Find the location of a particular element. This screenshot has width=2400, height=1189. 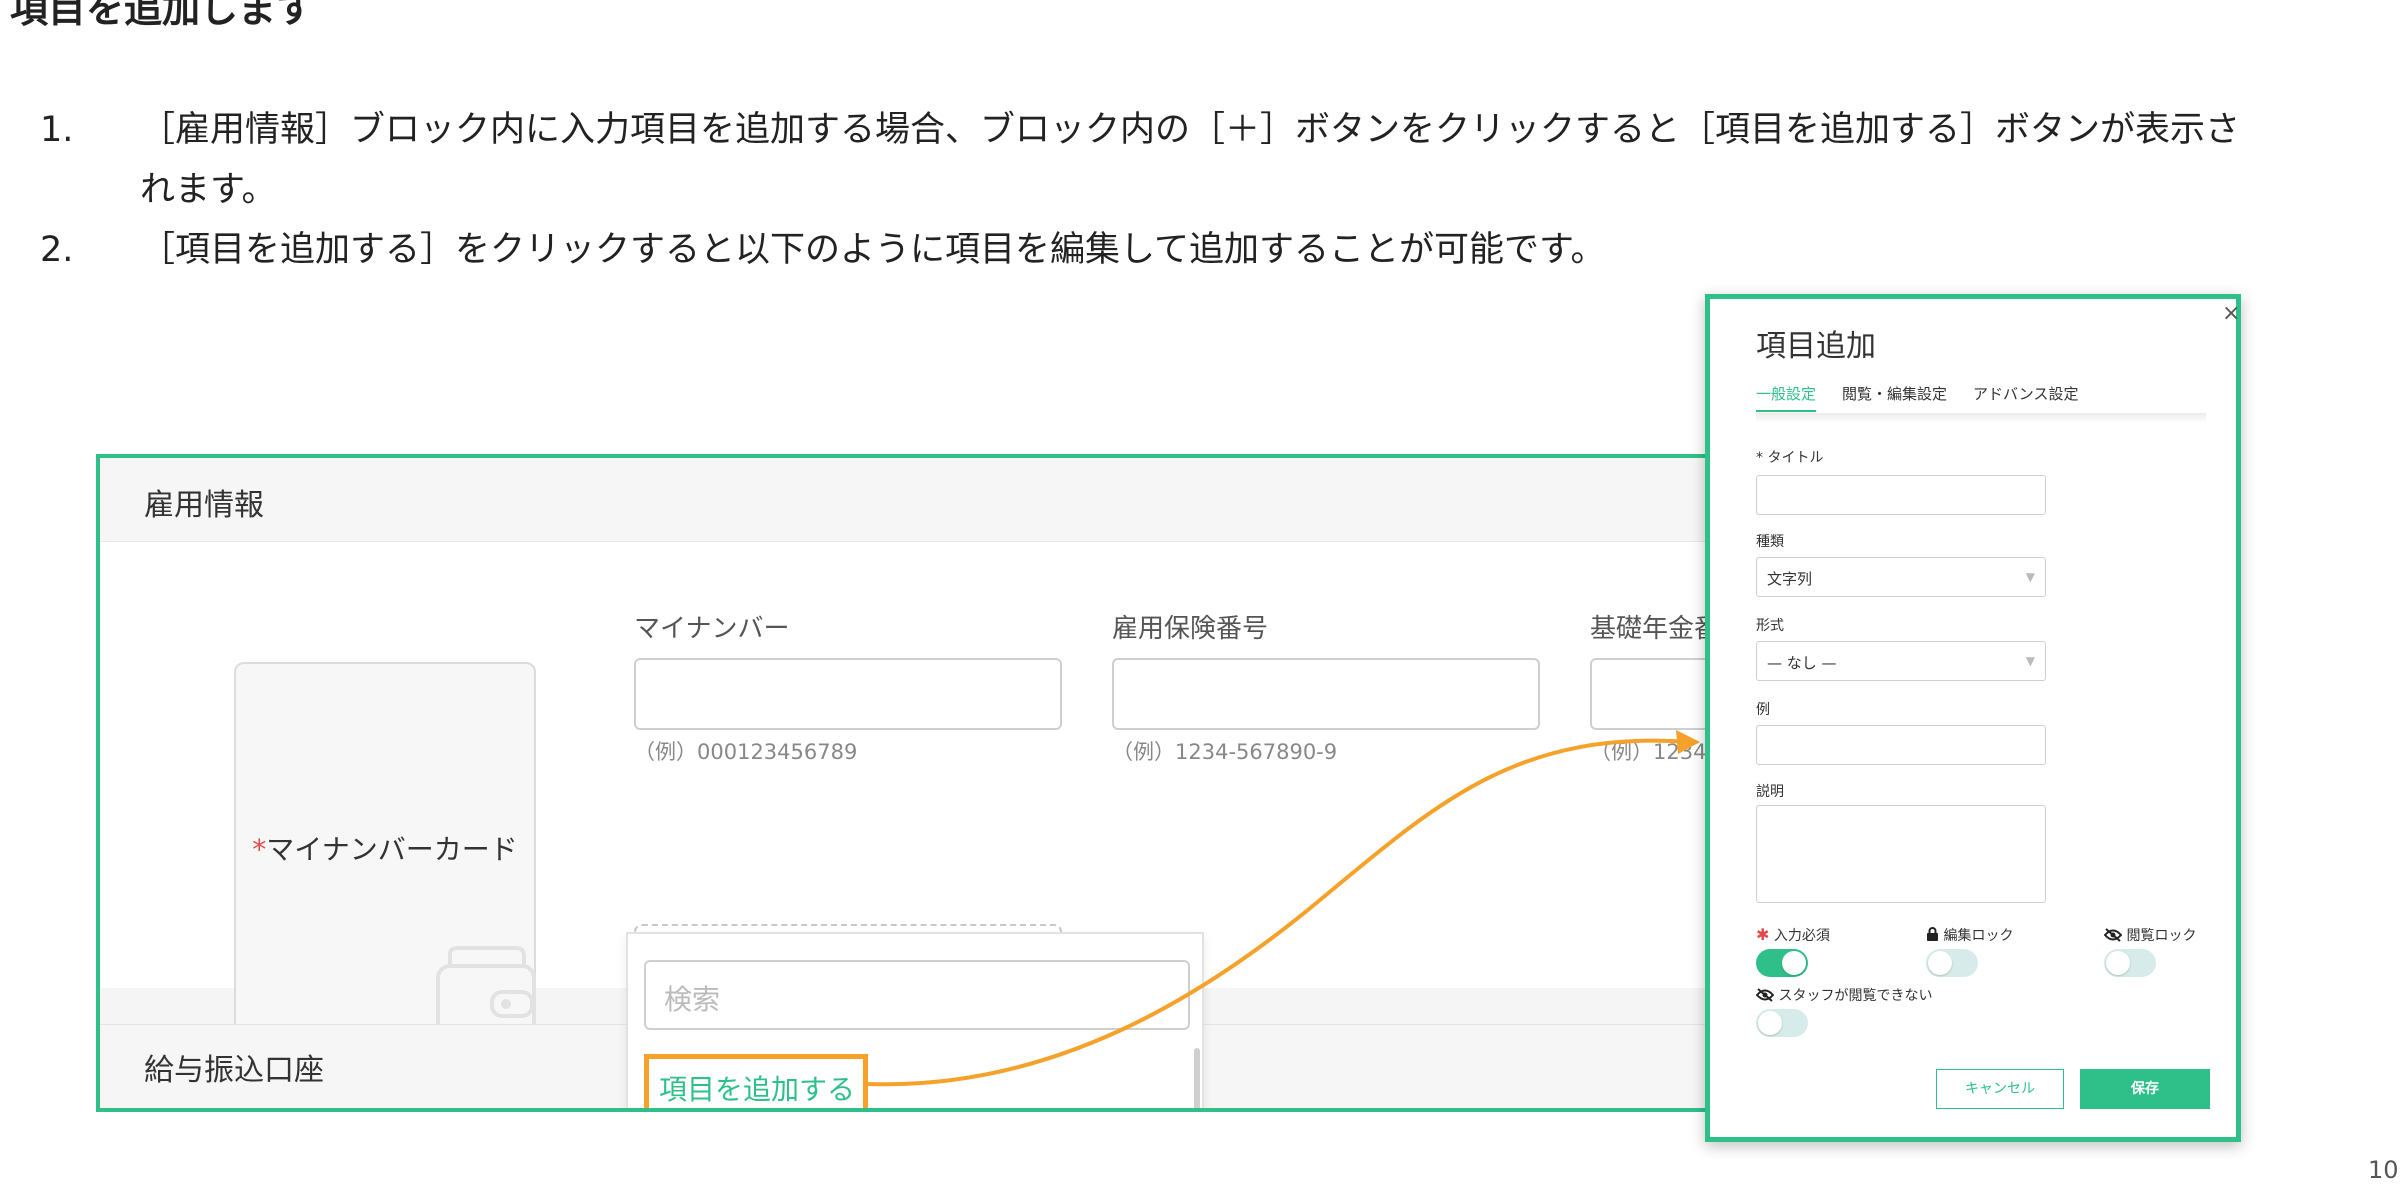

asterisk-icon: ✱ is located at coordinates (1763, 934).